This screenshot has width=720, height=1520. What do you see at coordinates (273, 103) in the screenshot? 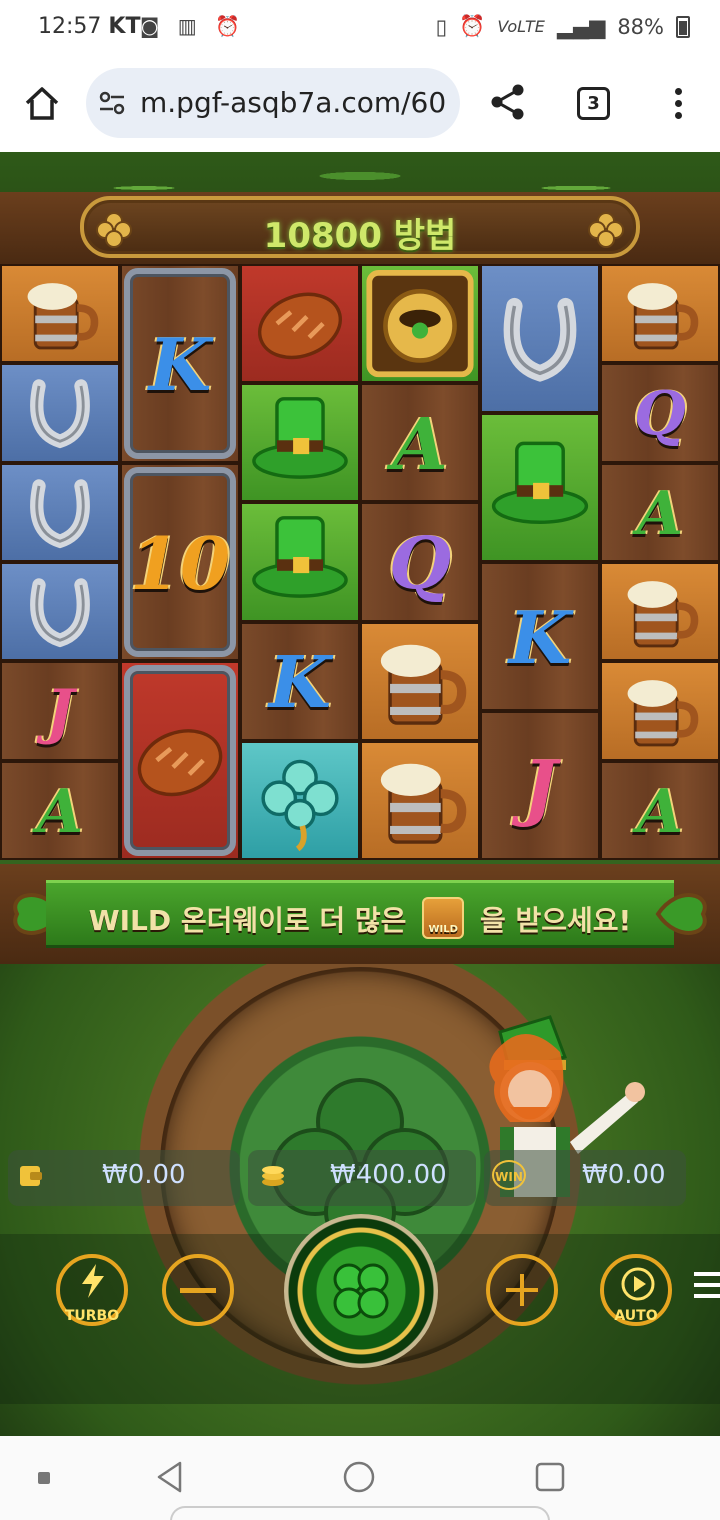
I see `address-bar: m.pgf-asqb7a.com/60` at bounding box center [273, 103].